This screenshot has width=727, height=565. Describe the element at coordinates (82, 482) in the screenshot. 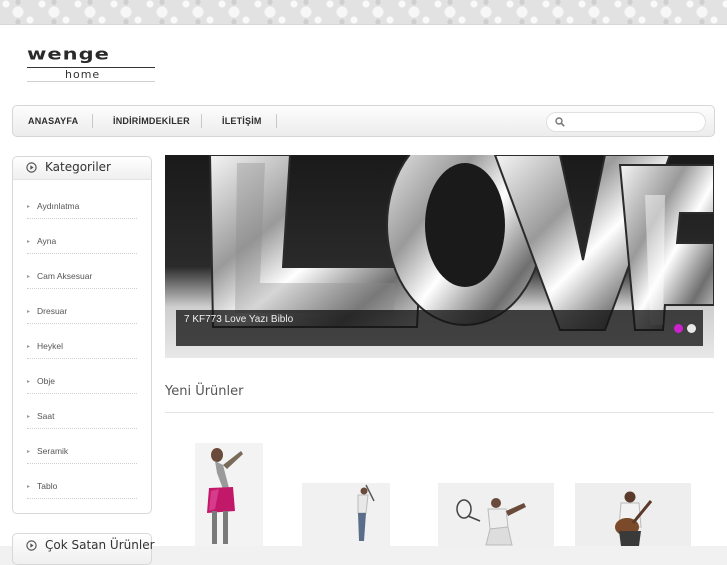

I see `category-item: ▸ Tablo` at that location.